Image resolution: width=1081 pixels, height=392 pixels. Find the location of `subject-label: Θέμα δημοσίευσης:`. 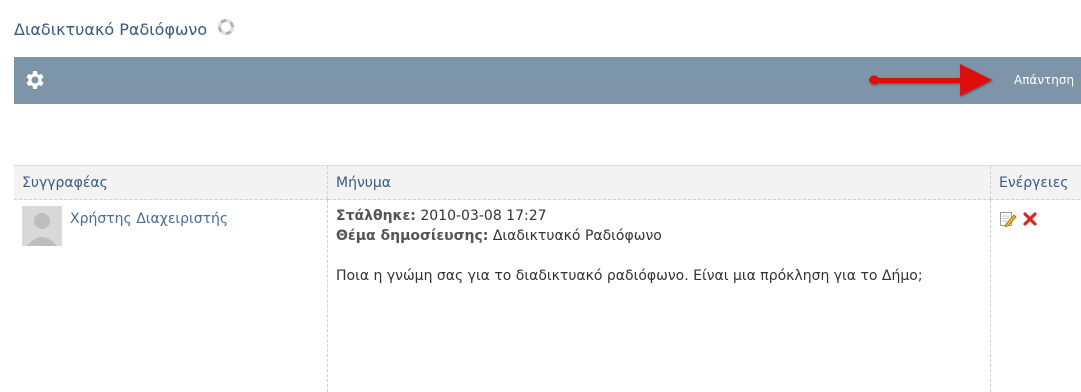

subject-label: Θέμα δημοσίευσης: is located at coordinates (412, 236).